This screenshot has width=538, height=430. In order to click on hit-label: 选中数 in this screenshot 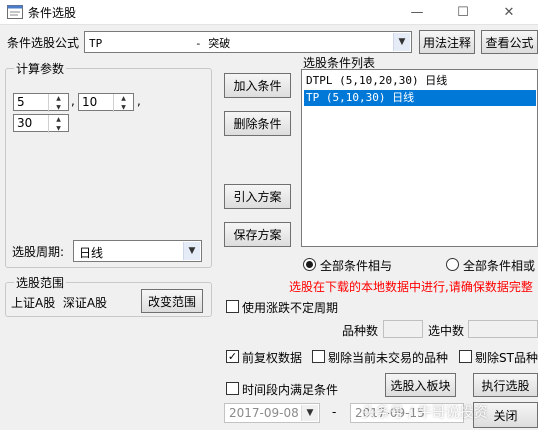, I will do `click(446, 331)`.